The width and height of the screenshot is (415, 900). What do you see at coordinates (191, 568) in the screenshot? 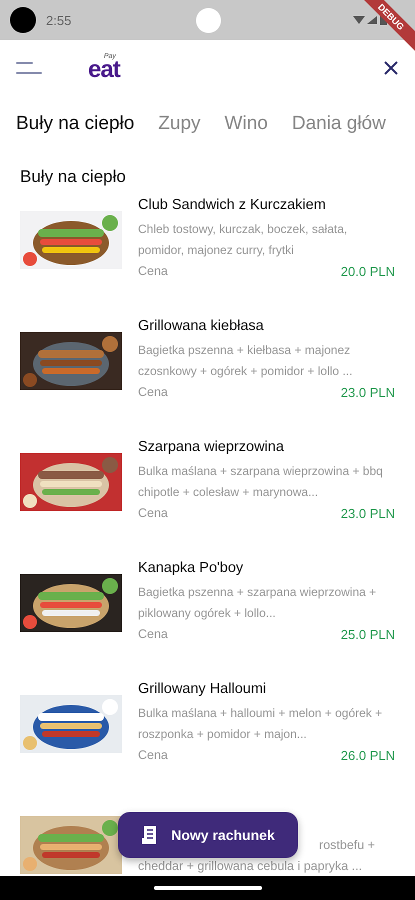
I see `dish-name: Kanapka Po'boy` at bounding box center [191, 568].